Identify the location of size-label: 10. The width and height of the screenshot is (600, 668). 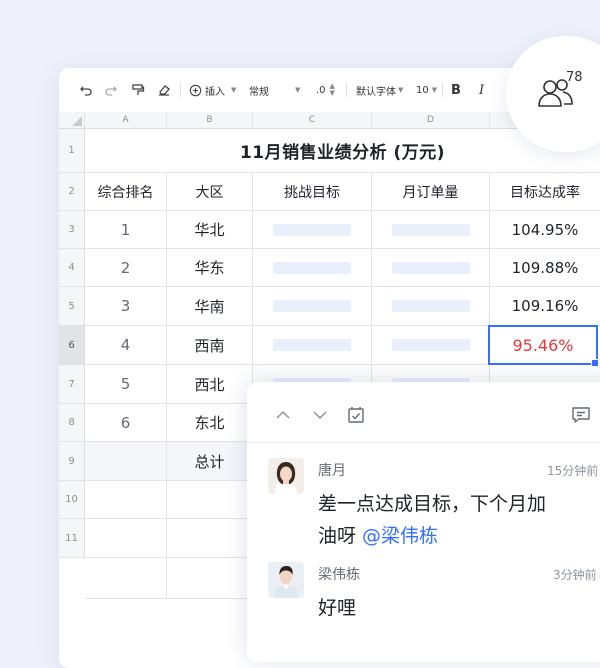
(422, 90).